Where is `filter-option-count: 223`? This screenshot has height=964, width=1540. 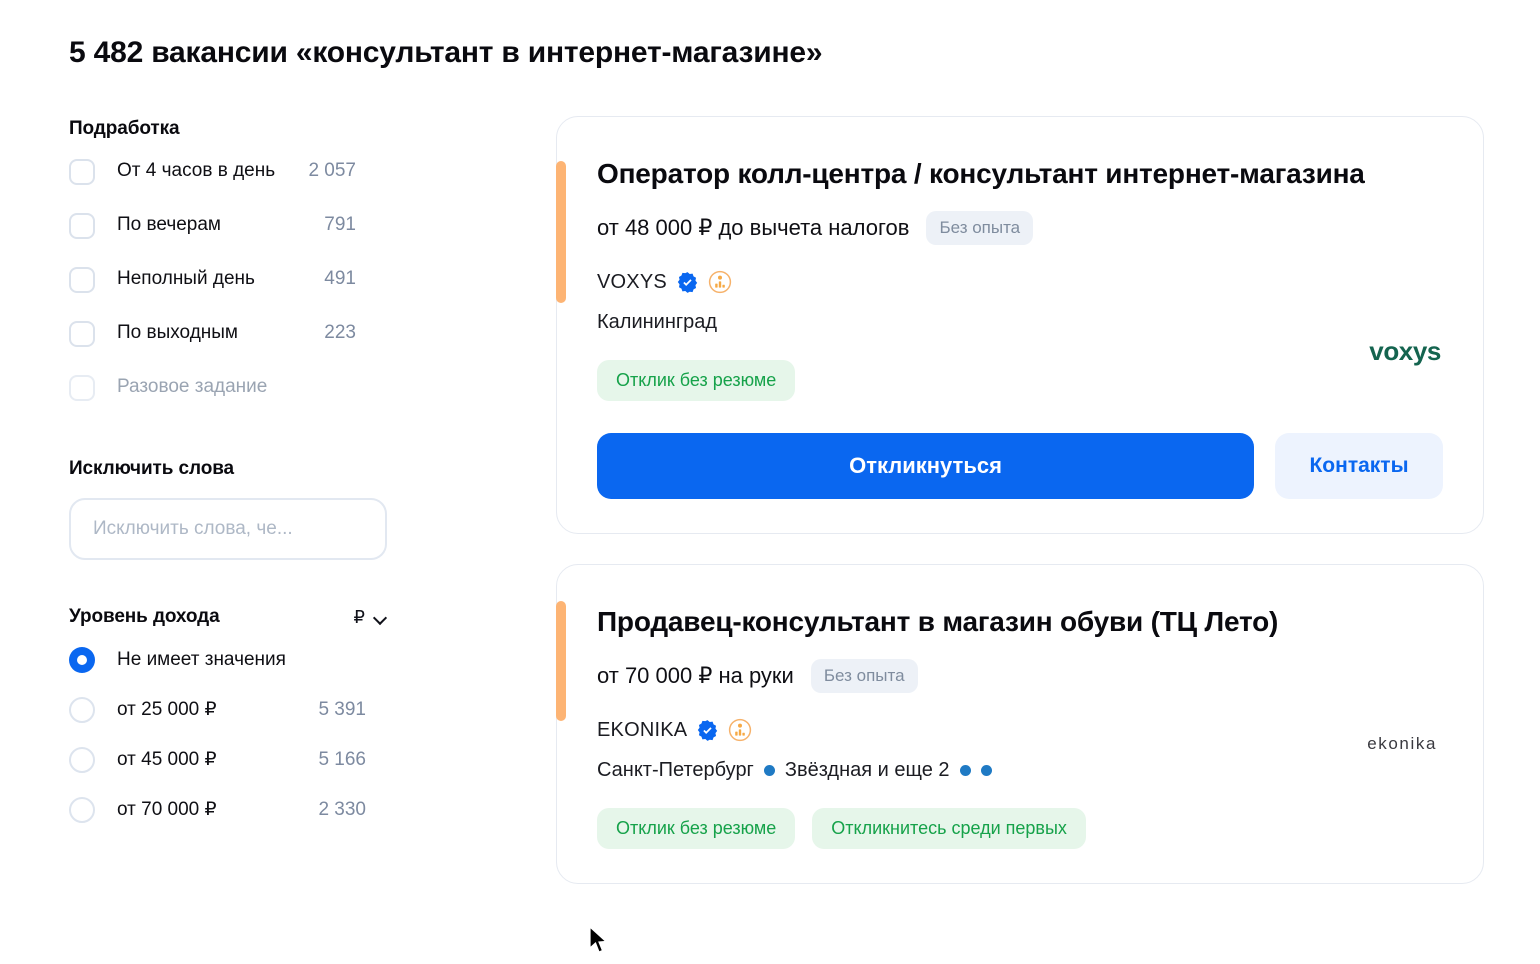 filter-option-count: 223 is located at coordinates (340, 332).